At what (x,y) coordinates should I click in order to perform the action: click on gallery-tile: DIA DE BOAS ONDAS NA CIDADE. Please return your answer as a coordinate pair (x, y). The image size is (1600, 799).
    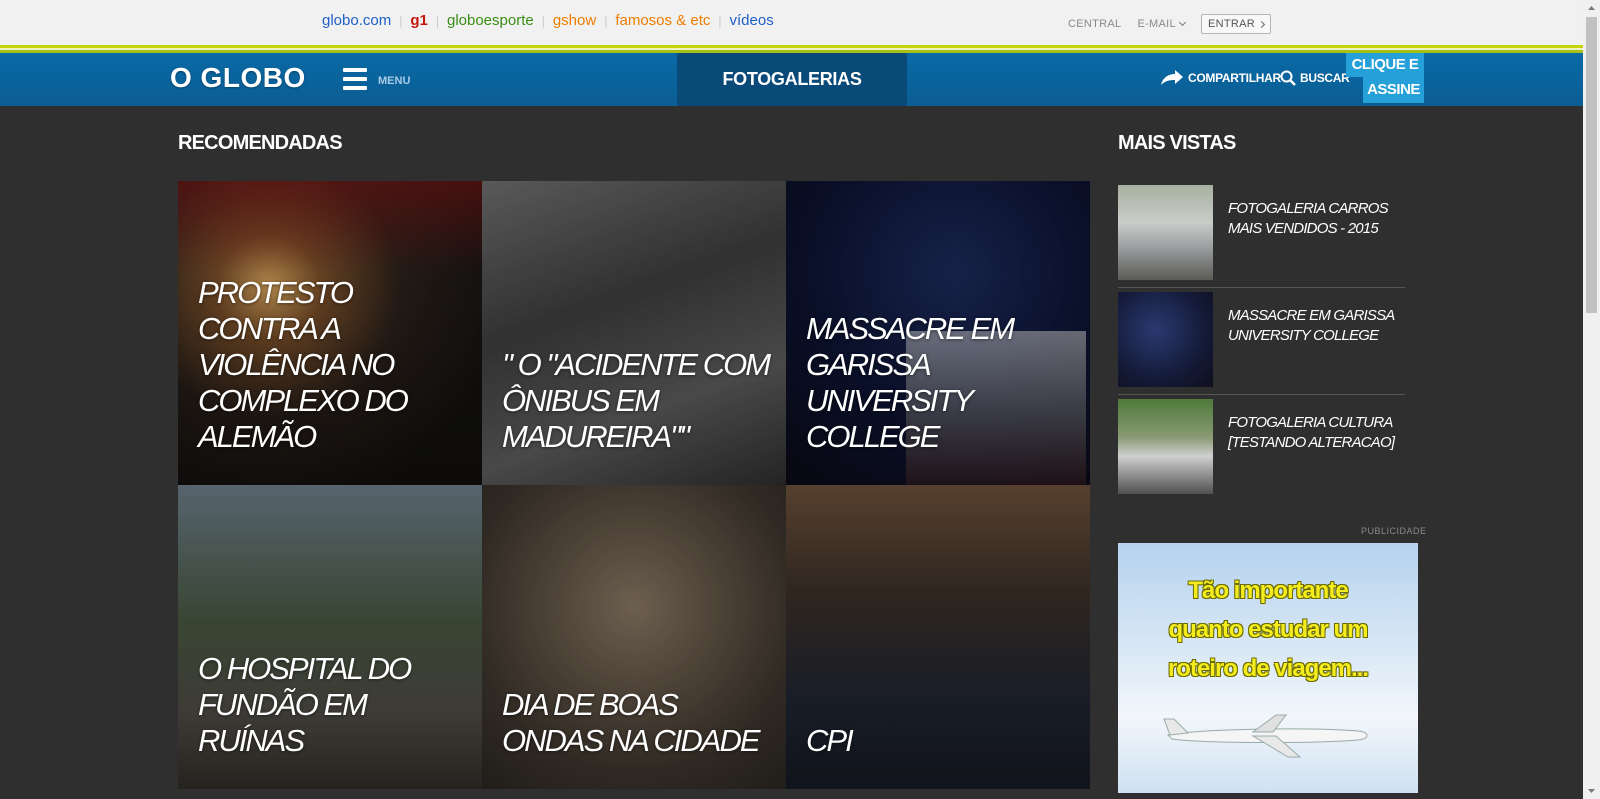
    Looking at the image, I should click on (634, 637).